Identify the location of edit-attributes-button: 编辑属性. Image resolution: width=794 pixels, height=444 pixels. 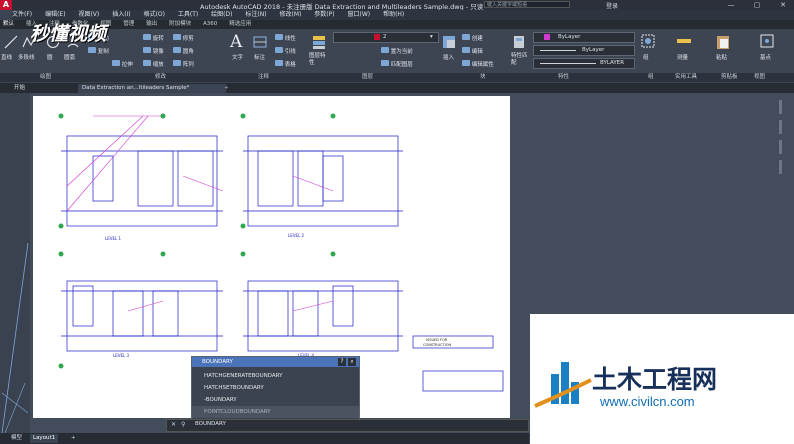
(478, 64).